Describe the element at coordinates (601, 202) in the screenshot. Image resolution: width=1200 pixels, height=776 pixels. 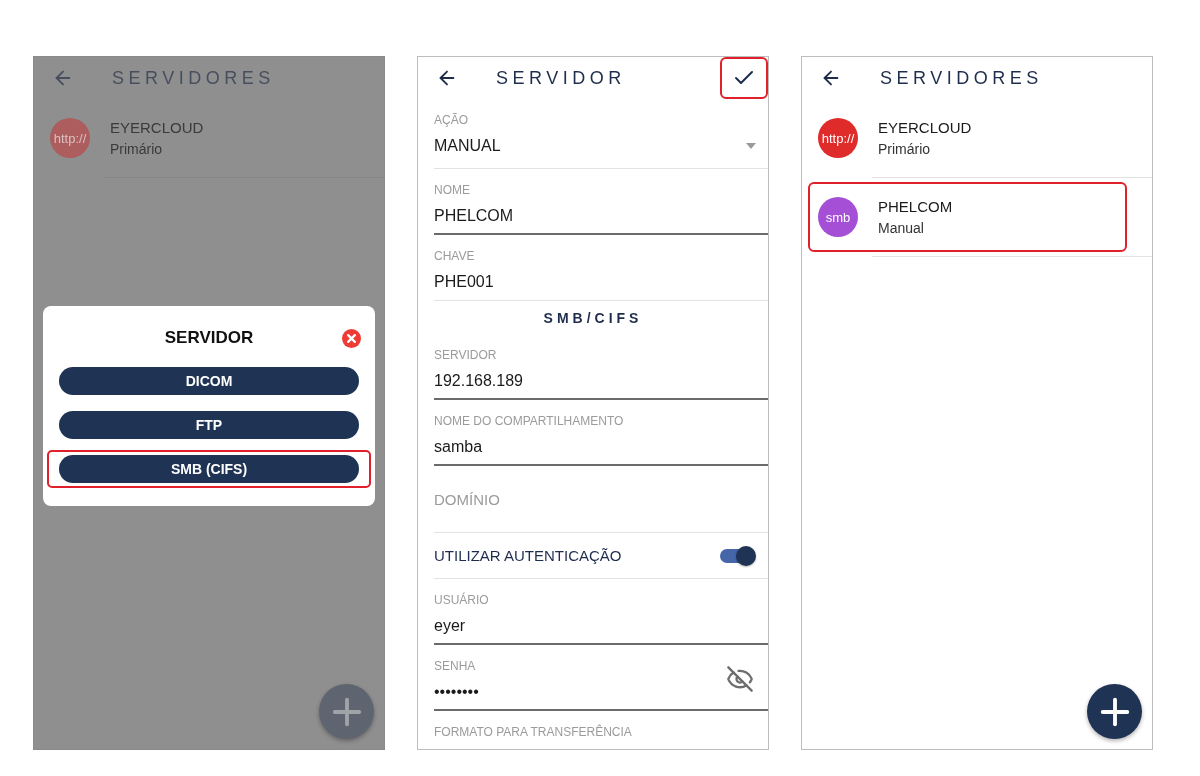
I see `input-field: NOME PHELCOM` at that location.